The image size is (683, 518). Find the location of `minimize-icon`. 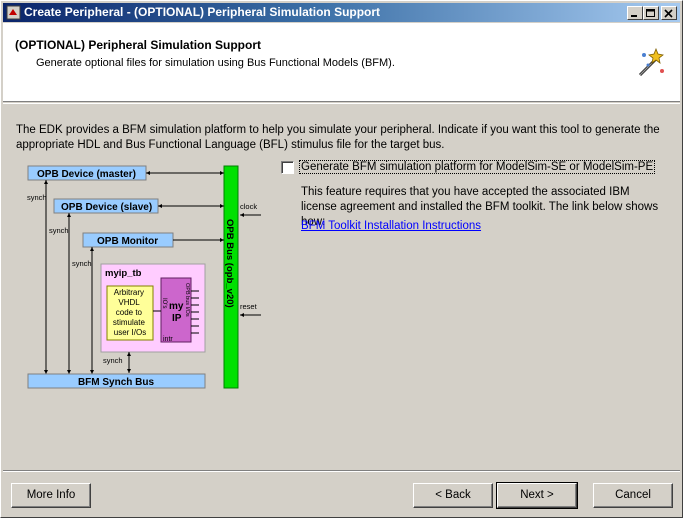

minimize-icon is located at coordinates (634, 16).